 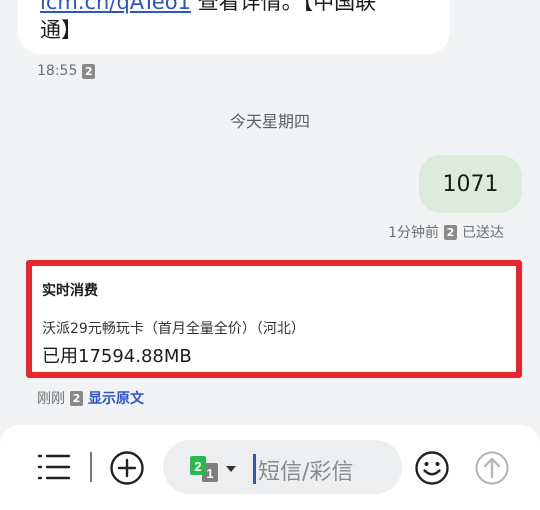 I want to click on sim-switch-icon: 1 2, so click(x=214, y=469).